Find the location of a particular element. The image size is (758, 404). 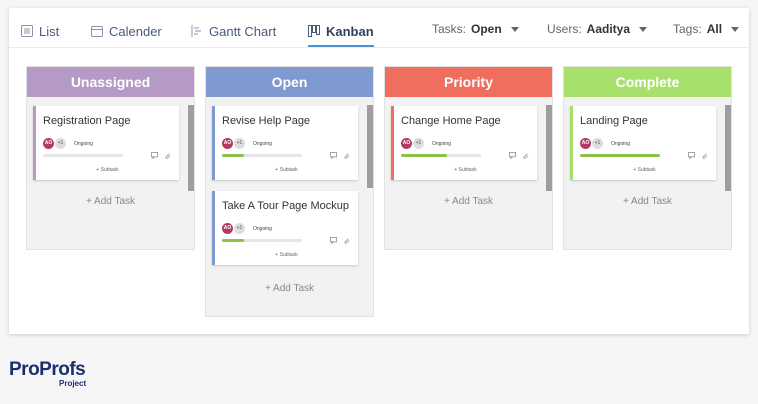

tasks-filter-label: Tasks: is located at coordinates (449, 29).